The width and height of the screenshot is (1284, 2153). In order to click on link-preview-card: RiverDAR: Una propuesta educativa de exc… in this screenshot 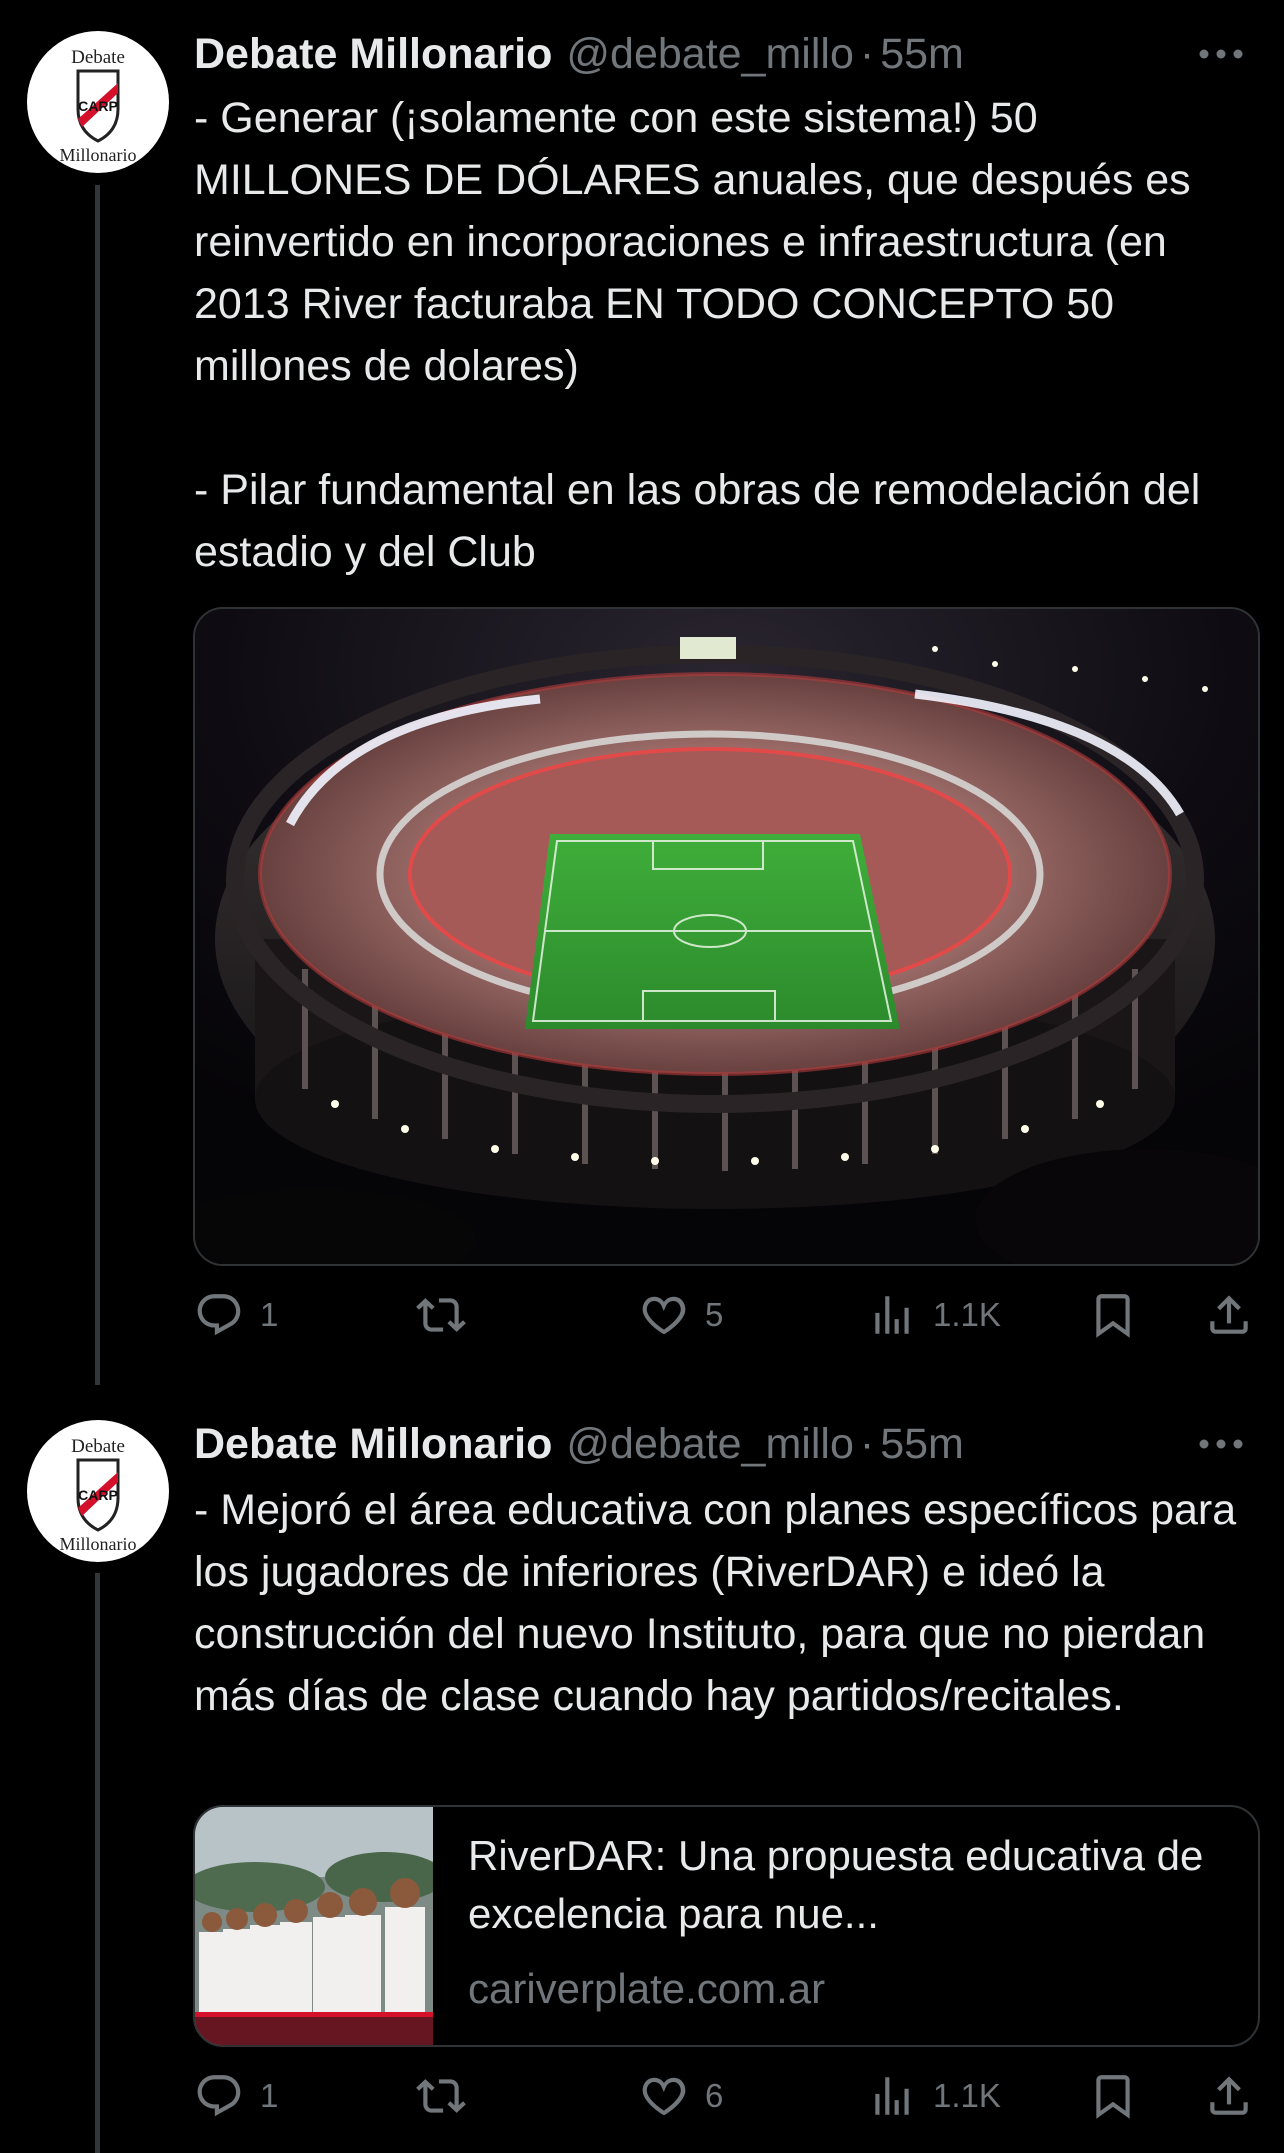, I will do `click(726, 1926)`.